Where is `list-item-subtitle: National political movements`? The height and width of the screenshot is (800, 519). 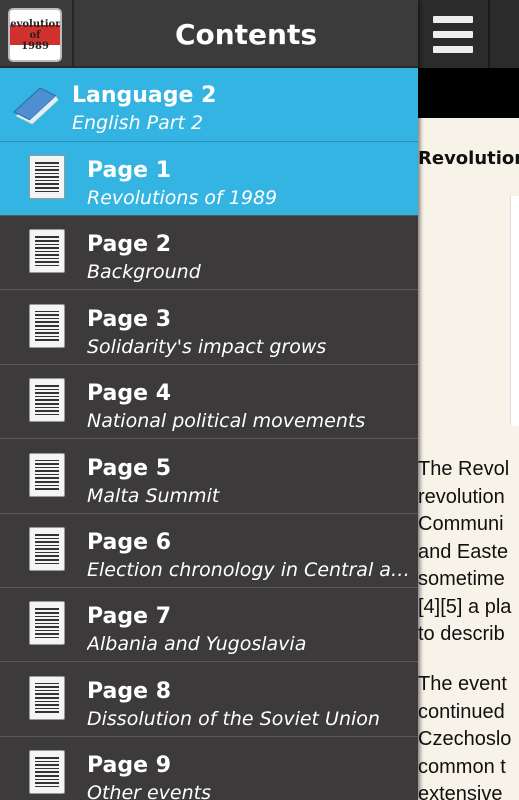
list-item-subtitle: National political movements is located at coordinates (226, 421).